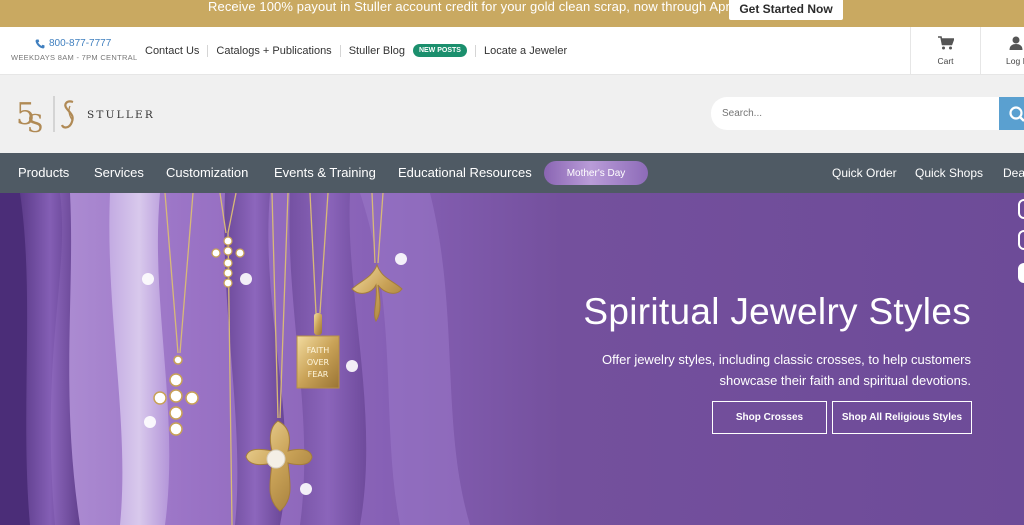 The width and height of the screenshot is (1024, 525). Describe the element at coordinates (80, 43) in the screenshot. I see `phone-number: 800-877-7777` at that location.